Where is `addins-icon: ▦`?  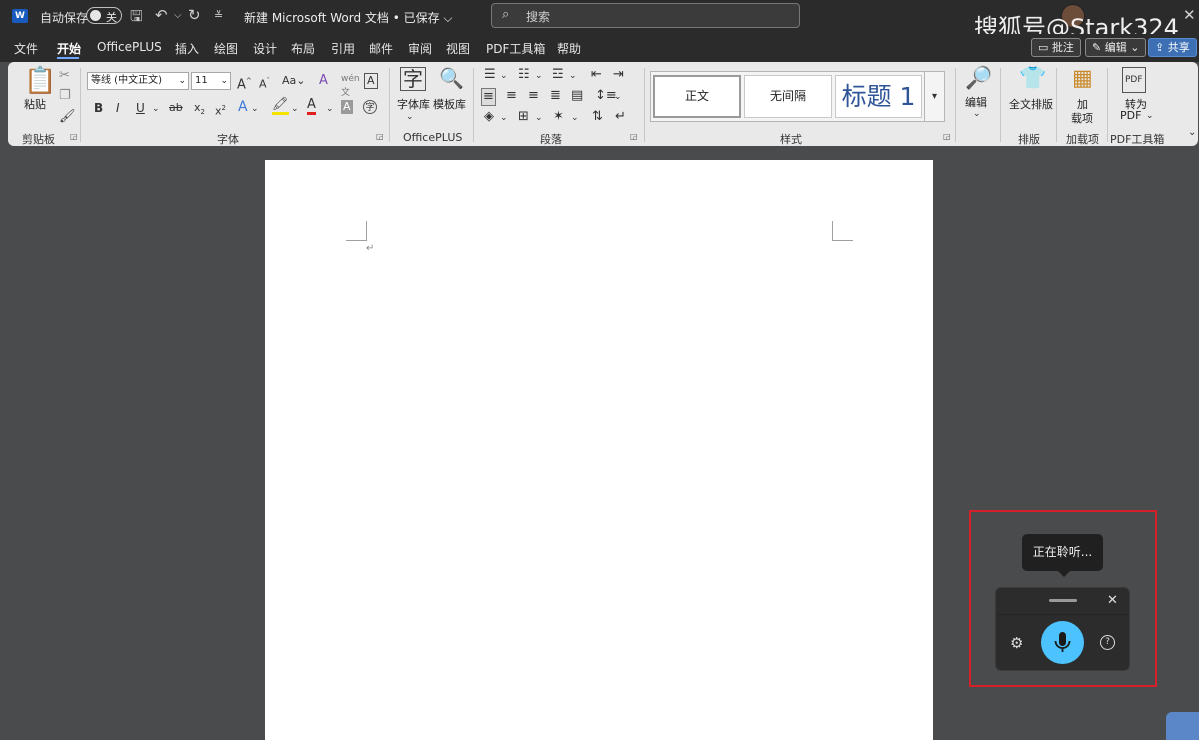
addins-icon: ▦ is located at coordinates (1082, 79).